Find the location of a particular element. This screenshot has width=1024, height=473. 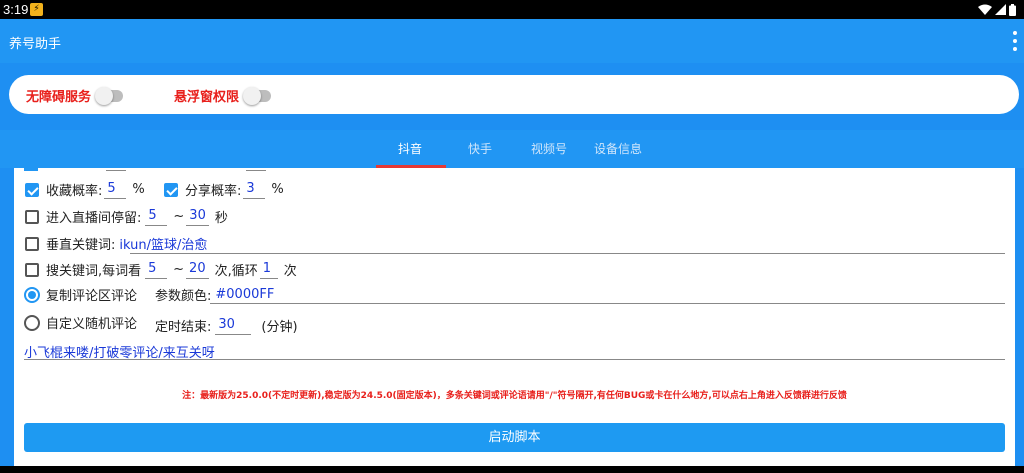

favorite-row: 收藏概率: 5 % is located at coordinates (85, 189).